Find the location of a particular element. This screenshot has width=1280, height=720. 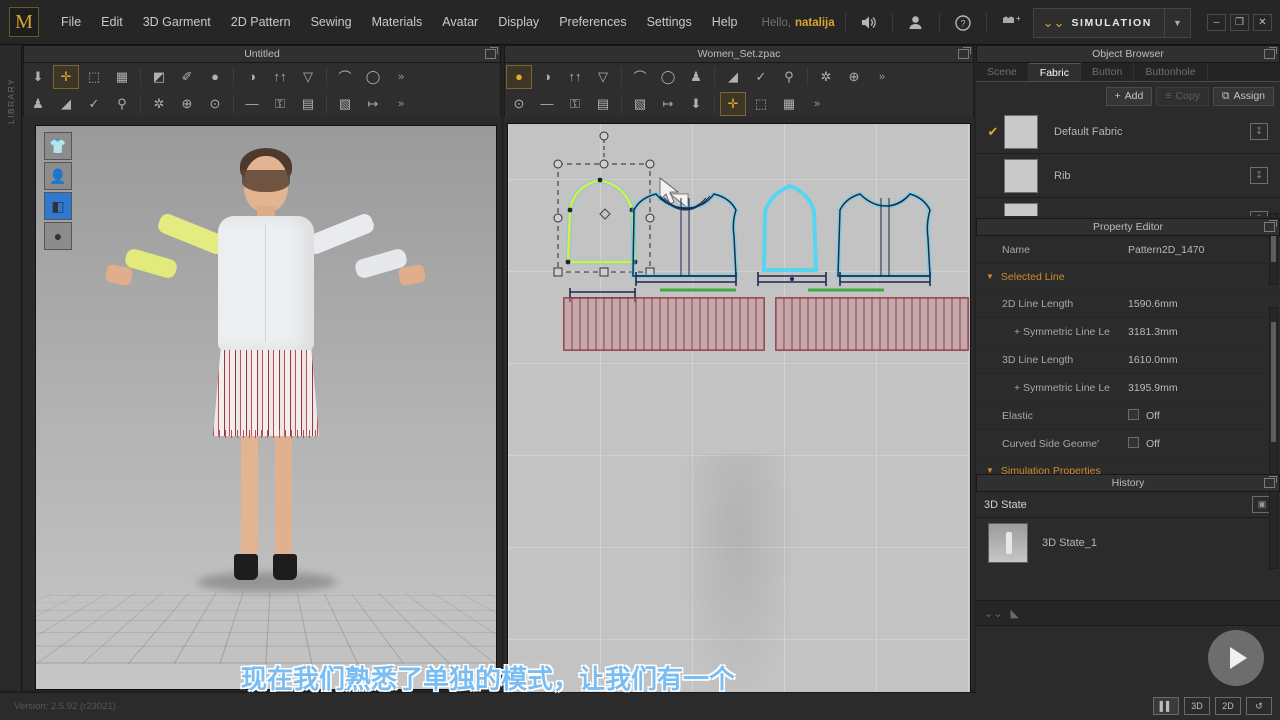

menu-item-sewing: Sewing is located at coordinates (331, 22).